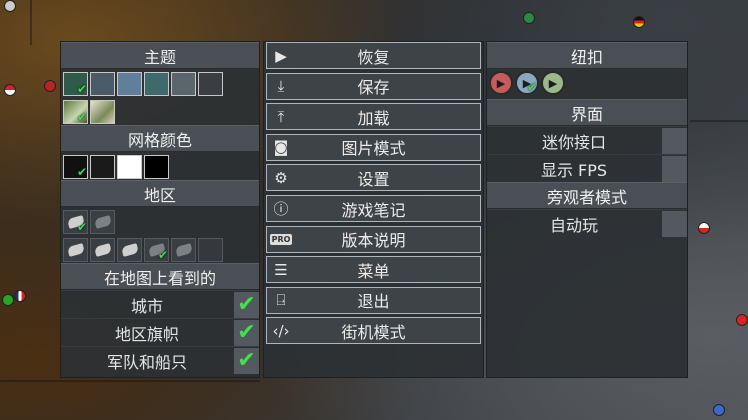 The width and height of the screenshot is (748, 420). Describe the element at coordinates (574, 170) in the screenshot. I see `interface-toggle-label: 显示 FPS` at that location.